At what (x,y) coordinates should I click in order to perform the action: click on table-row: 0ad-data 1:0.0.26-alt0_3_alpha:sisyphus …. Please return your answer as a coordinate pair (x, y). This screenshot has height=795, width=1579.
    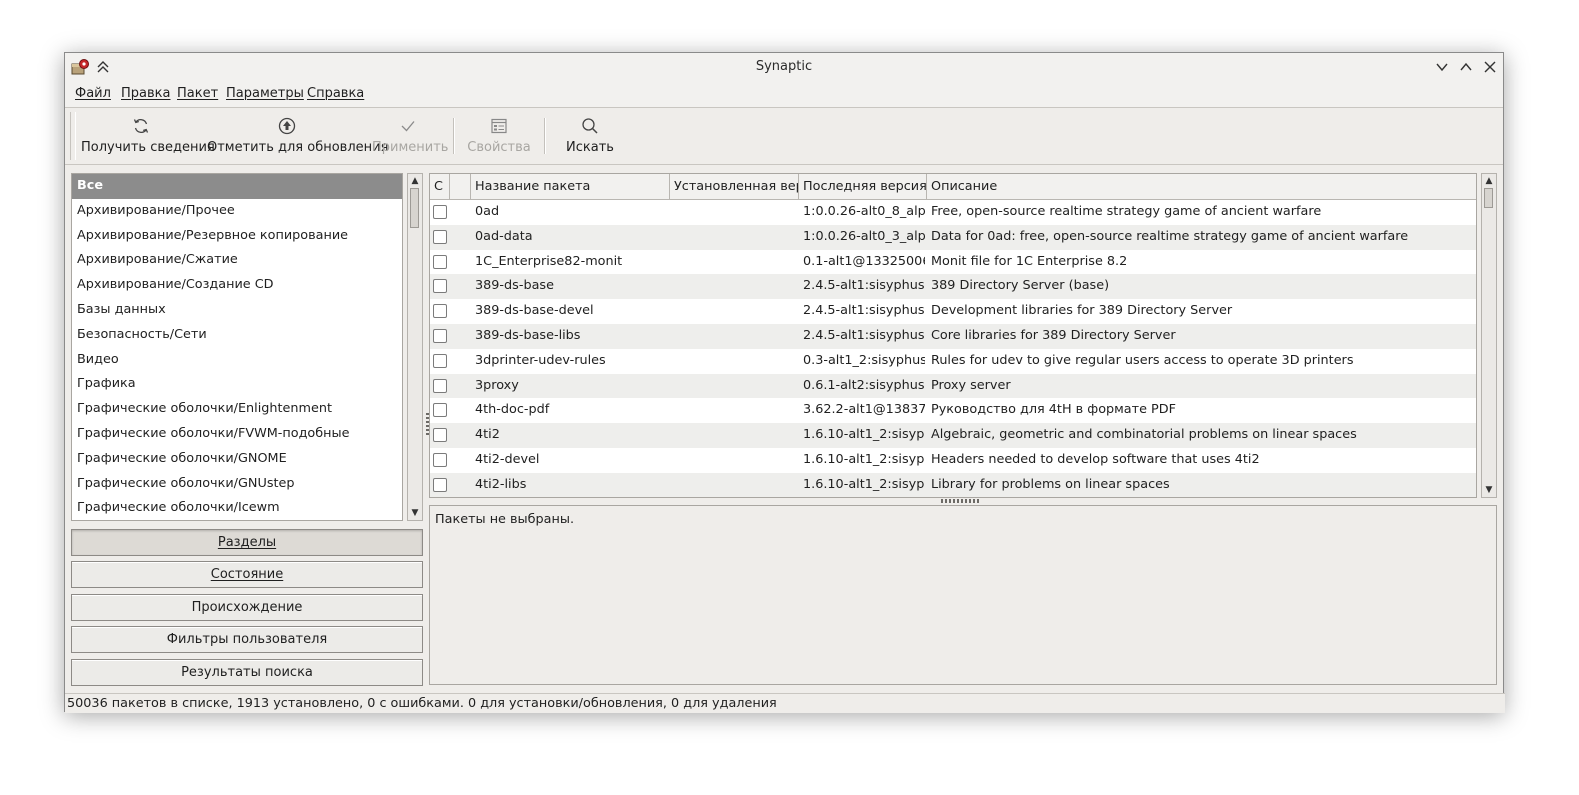
    Looking at the image, I should click on (953, 237).